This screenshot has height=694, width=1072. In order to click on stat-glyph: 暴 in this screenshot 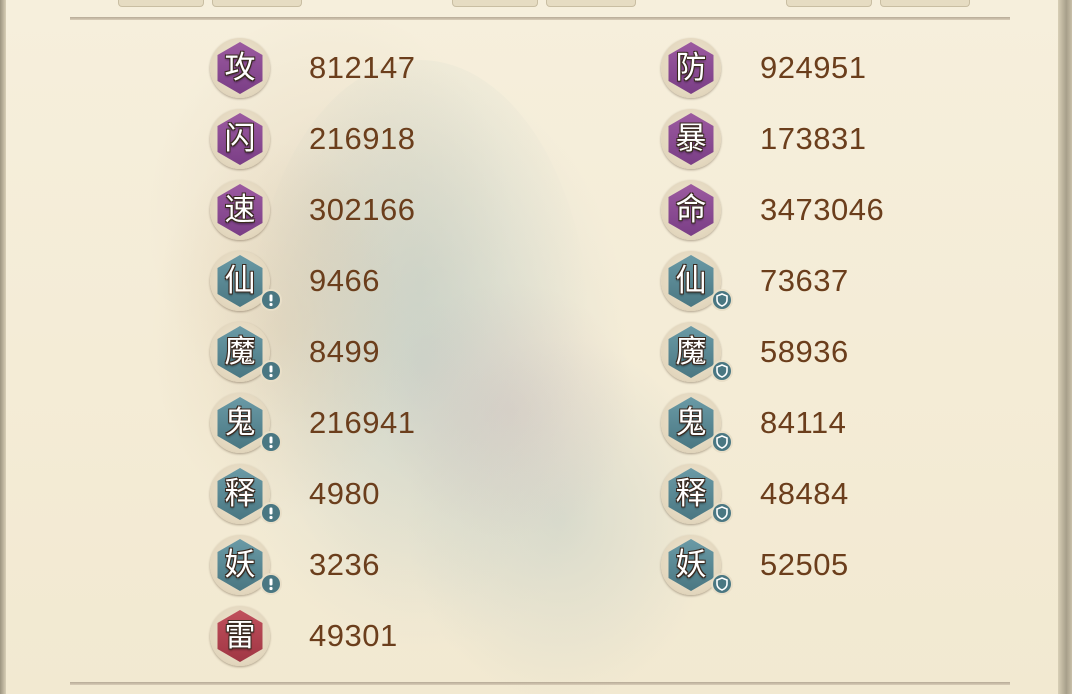, I will do `click(691, 139)`.